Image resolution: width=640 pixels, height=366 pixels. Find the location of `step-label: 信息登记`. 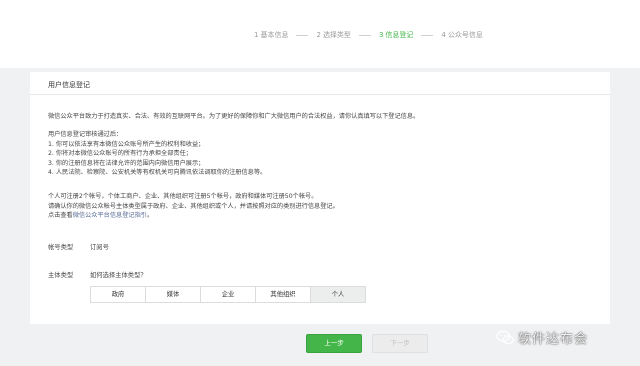

step-label: 信息登记 is located at coordinates (399, 35).